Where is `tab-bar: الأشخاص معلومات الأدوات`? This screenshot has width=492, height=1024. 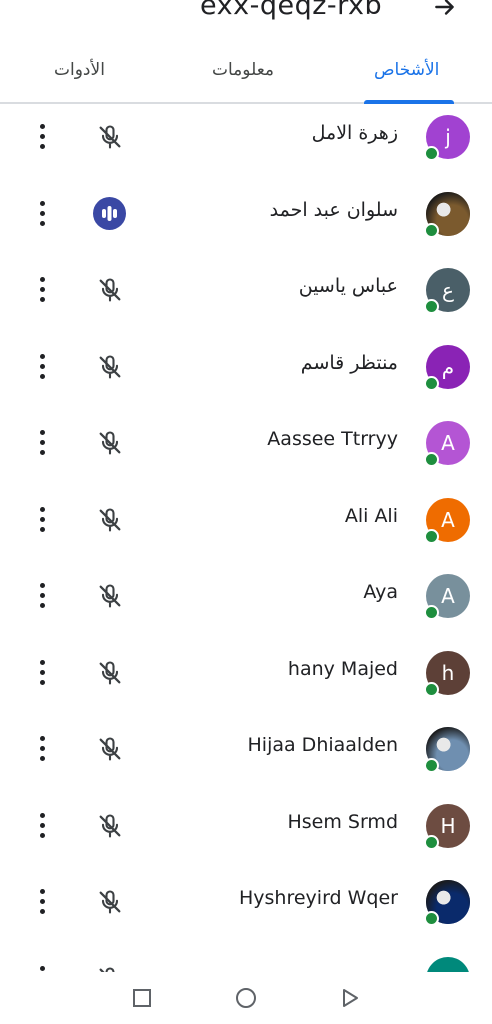
tab-bar: الأشخاص معلومات الأدوات is located at coordinates (246, 77).